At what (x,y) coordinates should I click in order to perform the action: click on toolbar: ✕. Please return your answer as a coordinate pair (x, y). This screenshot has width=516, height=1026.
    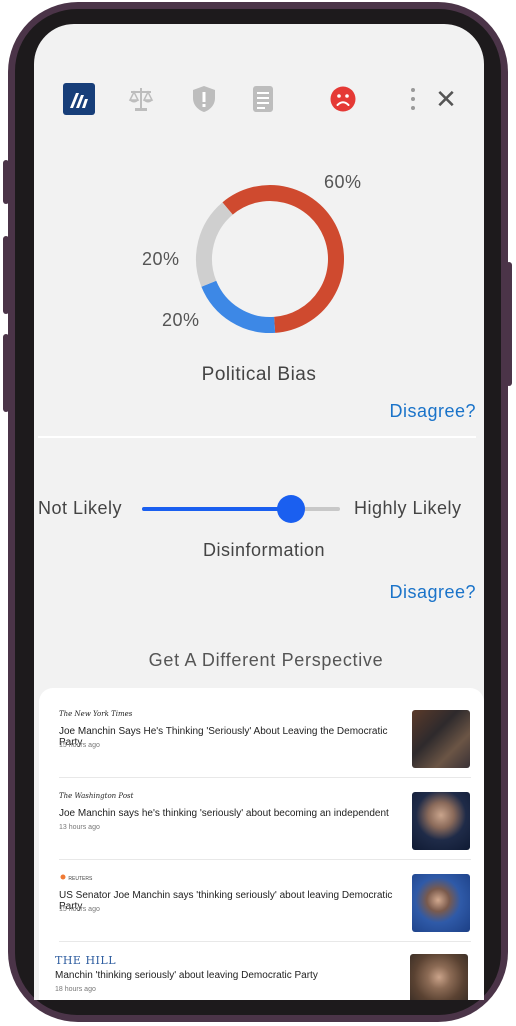
    Looking at the image, I should click on (259, 104).